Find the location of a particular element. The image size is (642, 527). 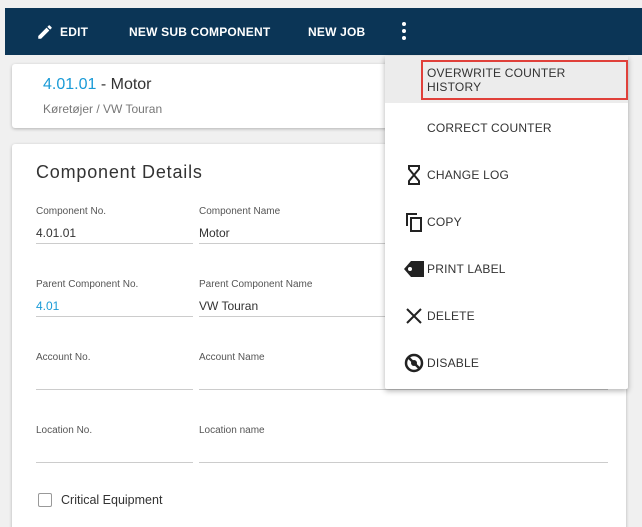

edit-label: EDIT is located at coordinates (74, 31).